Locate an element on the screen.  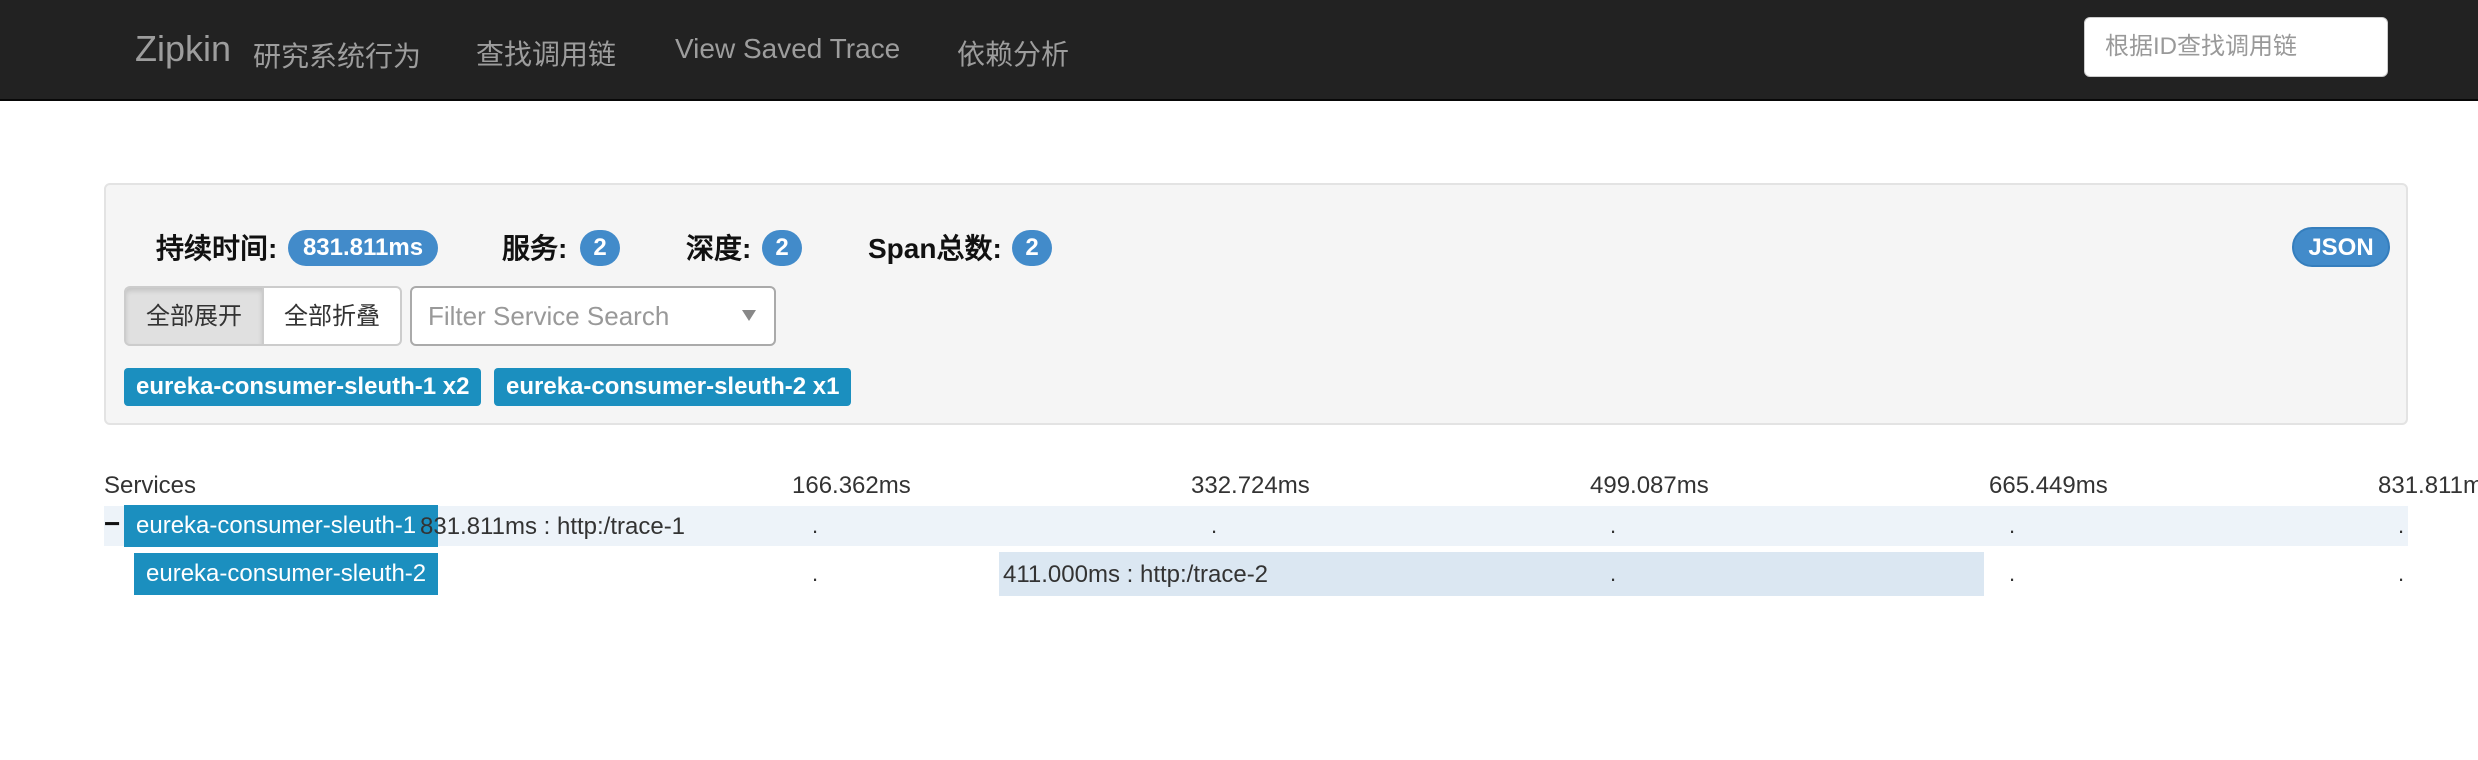
services-badge: 2 is located at coordinates (600, 248).